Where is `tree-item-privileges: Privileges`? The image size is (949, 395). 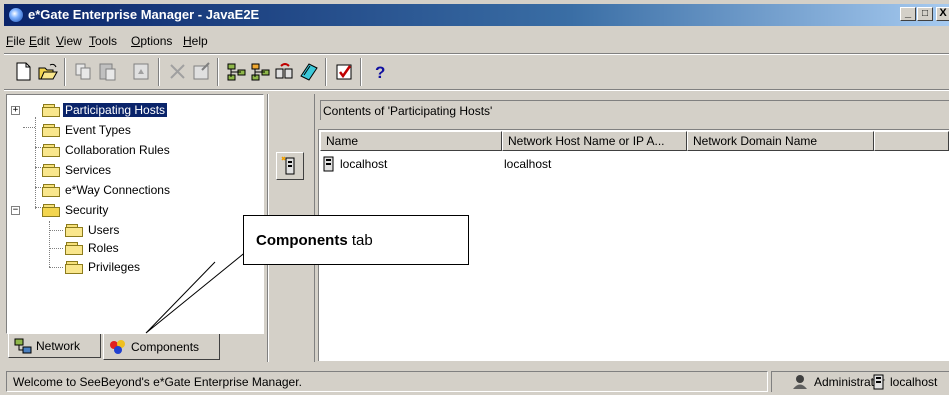 tree-item-privileges: Privileges is located at coordinates (103, 267).